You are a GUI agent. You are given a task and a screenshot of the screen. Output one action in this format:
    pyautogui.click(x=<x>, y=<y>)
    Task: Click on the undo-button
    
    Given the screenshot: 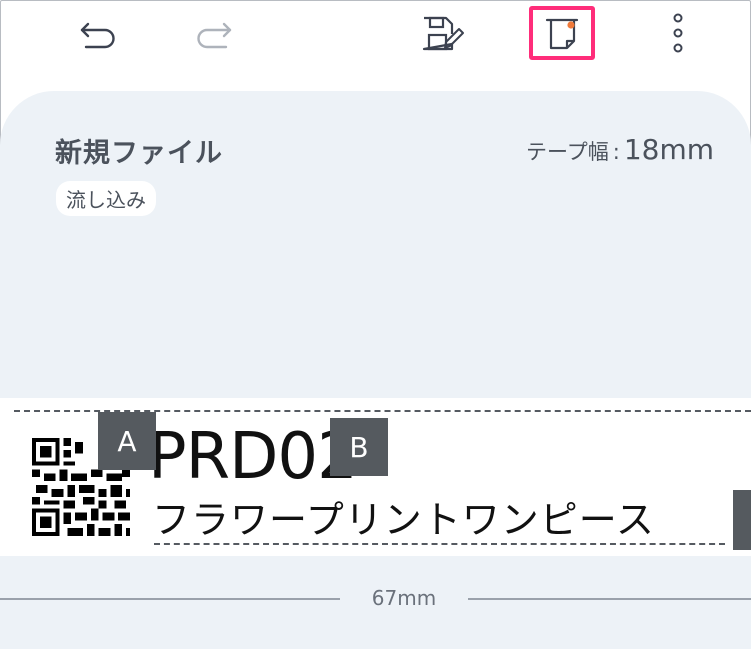 What is the action you would take?
    pyautogui.click(x=98, y=35)
    